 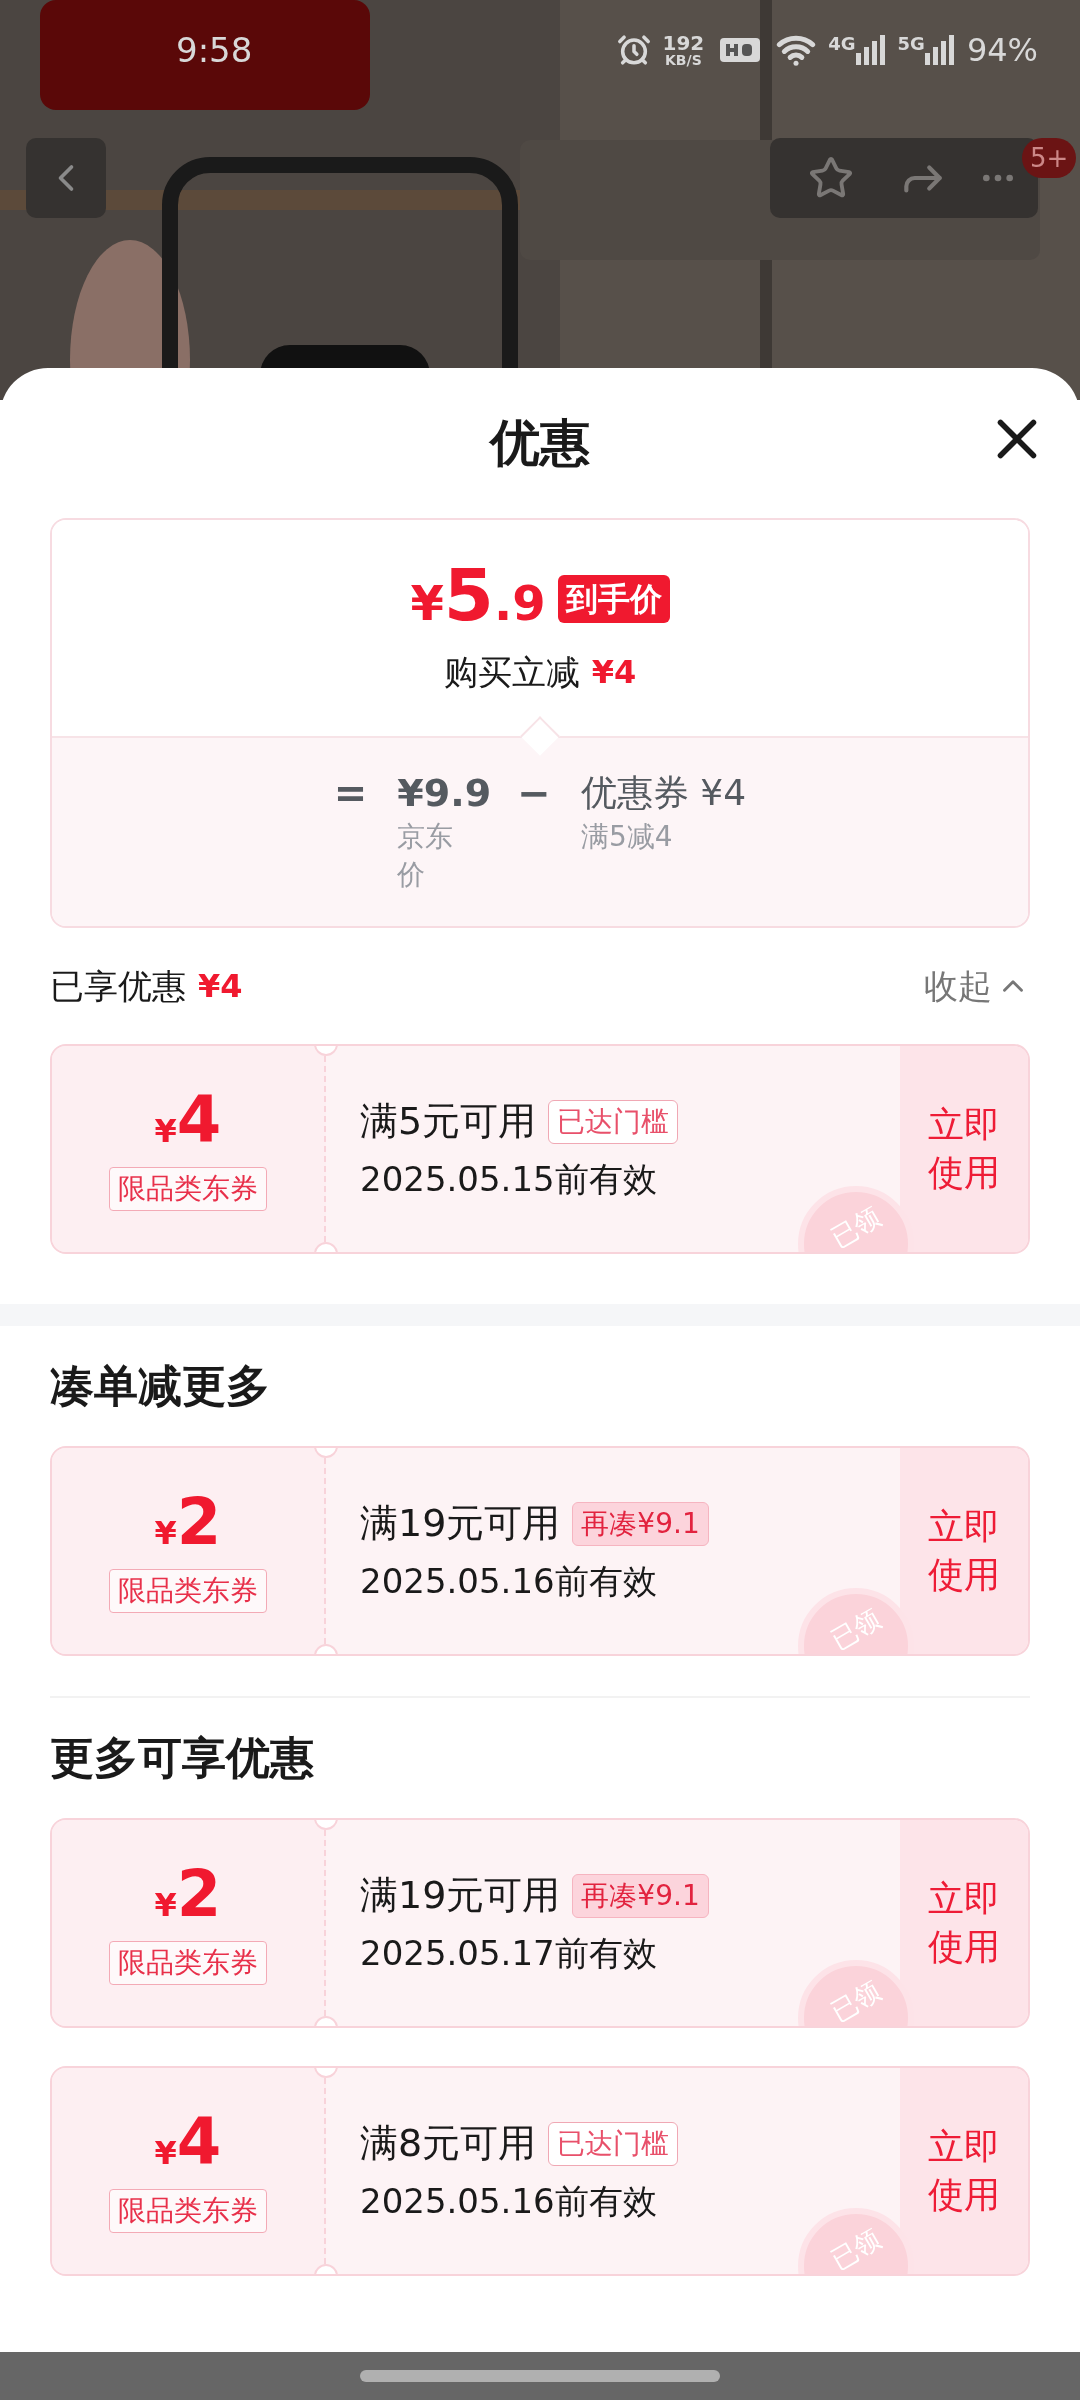 What do you see at coordinates (511, 672) in the screenshot?
I see `instant-discount-label: 购买立减` at bounding box center [511, 672].